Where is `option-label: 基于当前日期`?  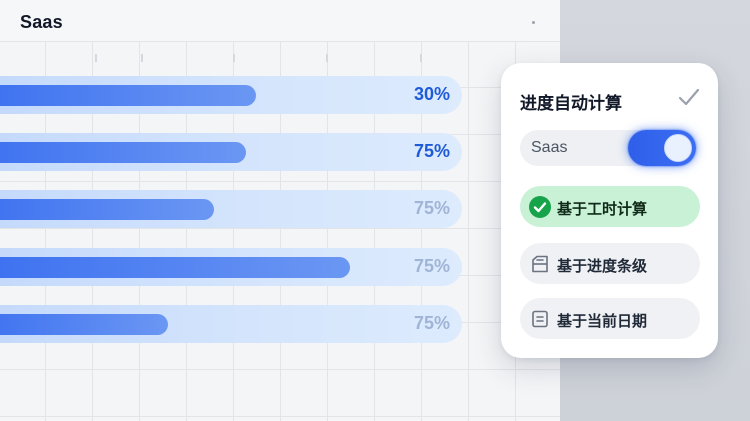
option-label: 基于当前日期 is located at coordinates (602, 321).